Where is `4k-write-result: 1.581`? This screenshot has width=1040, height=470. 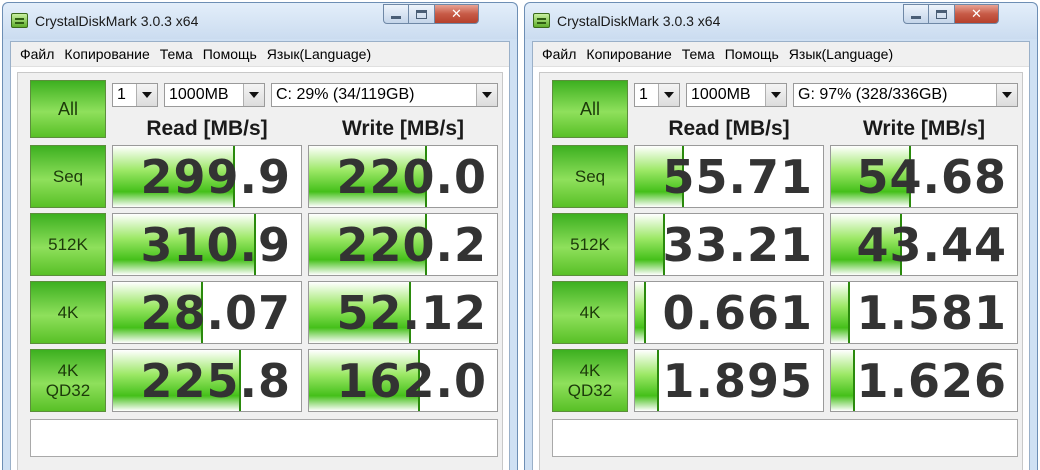 4k-write-result: 1.581 is located at coordinates (924, 312).